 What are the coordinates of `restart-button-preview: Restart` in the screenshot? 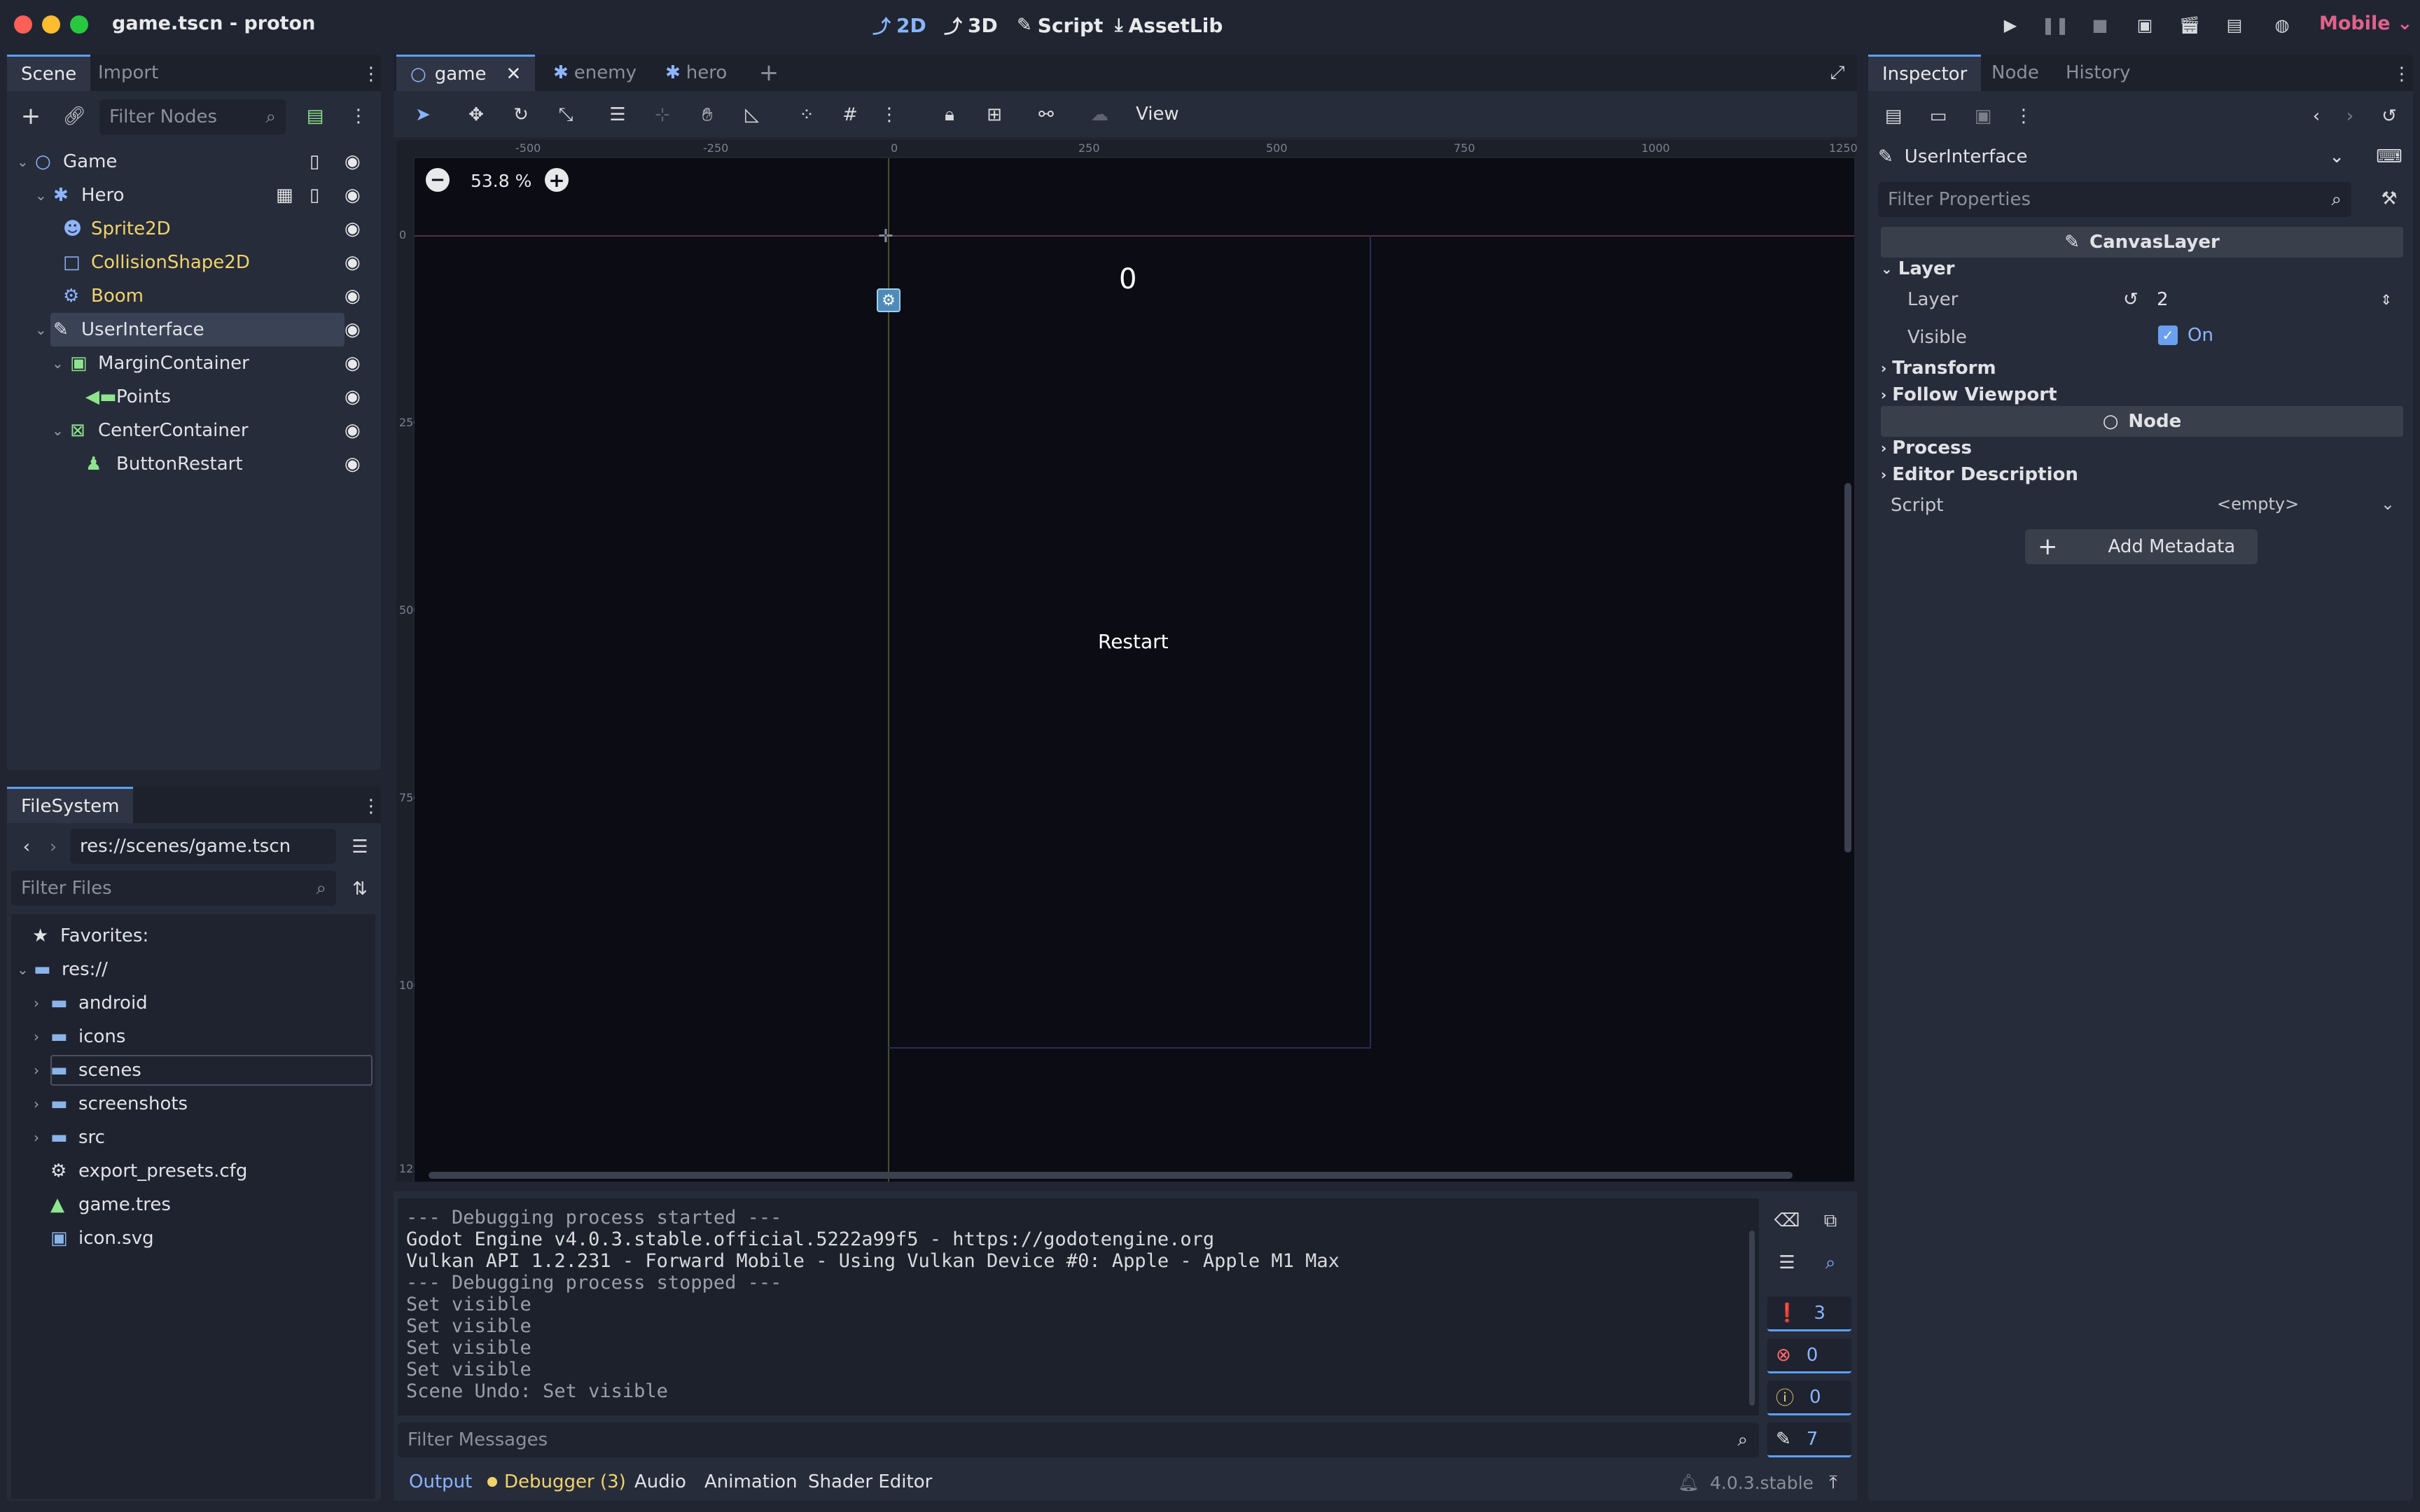 It's located at (1133, 641).